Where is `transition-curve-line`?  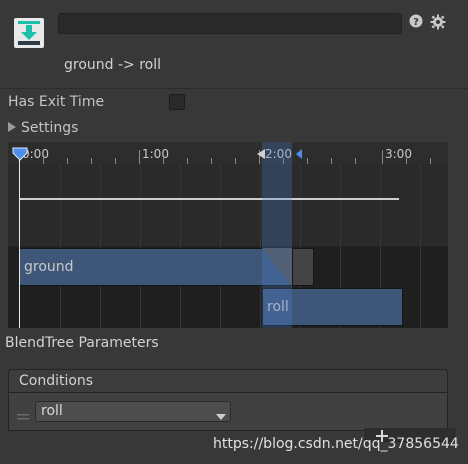
transition-curve-line is located at coordinates (209, 199).